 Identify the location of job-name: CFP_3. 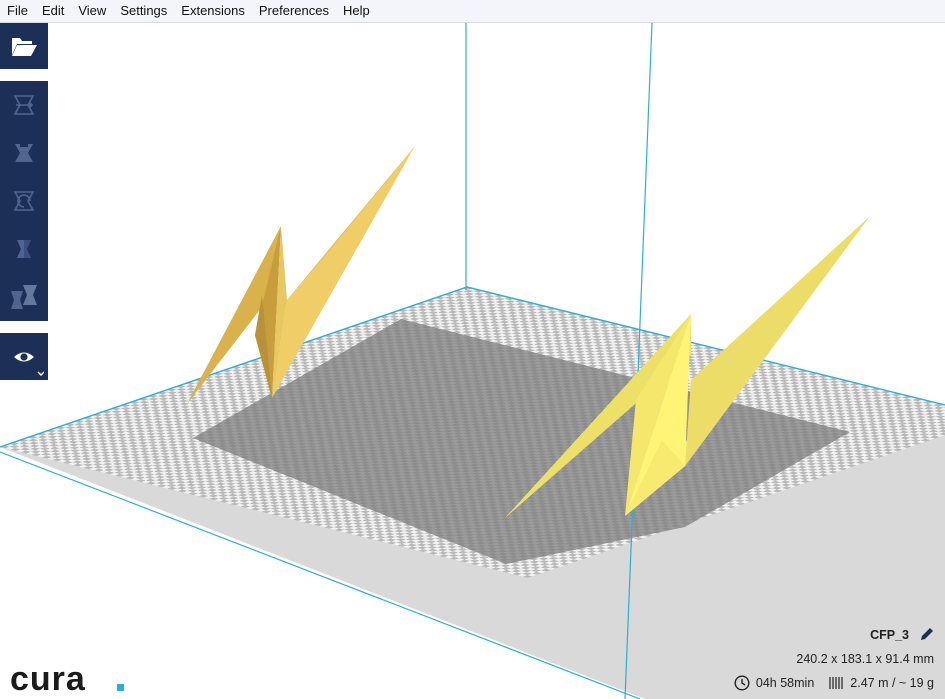
(889, 634).